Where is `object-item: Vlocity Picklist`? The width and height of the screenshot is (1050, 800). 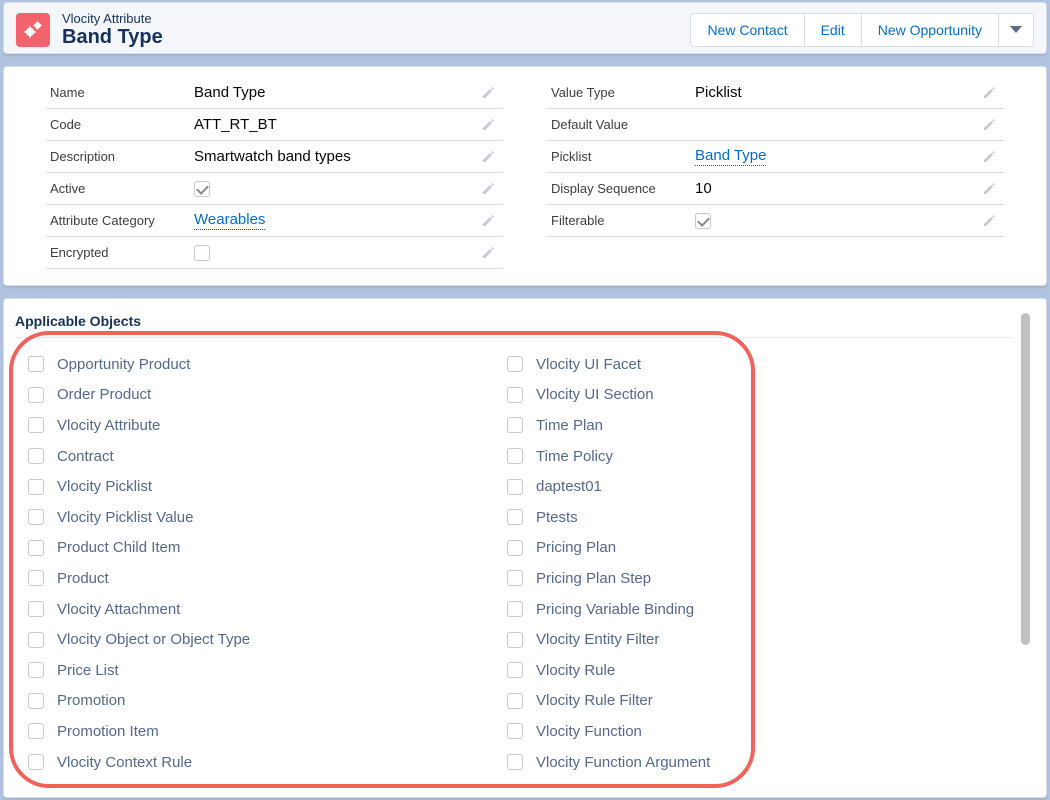
object-item: Vlocity Picklist is located at coordinates (139, 486).